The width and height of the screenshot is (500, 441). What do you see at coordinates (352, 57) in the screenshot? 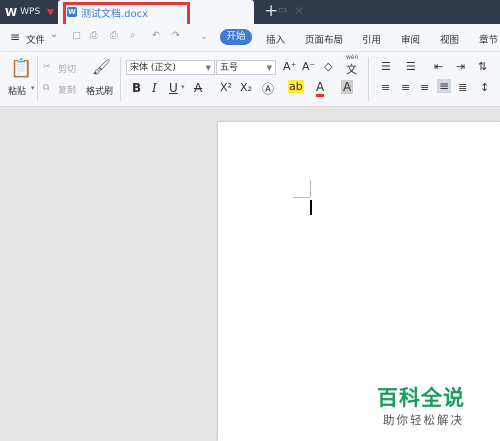
I see `pinyin-guide-label: wén` at bounding box center [352, 57].